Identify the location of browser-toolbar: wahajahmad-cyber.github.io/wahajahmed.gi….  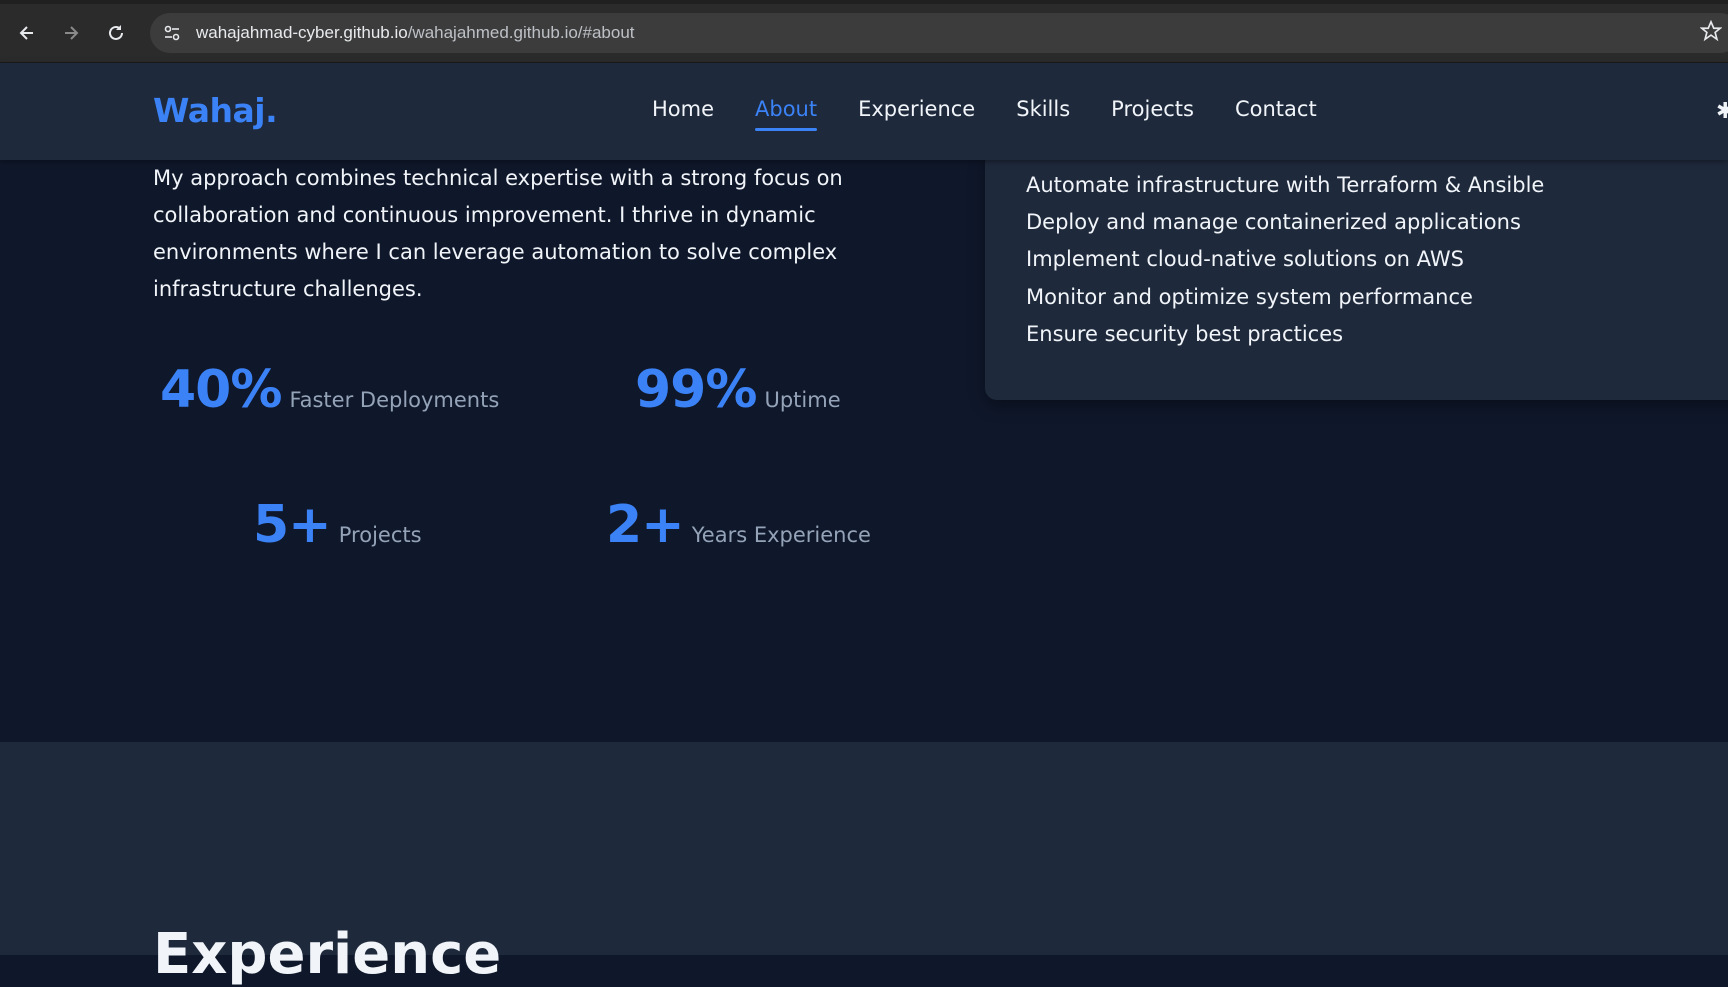
(864, 31).